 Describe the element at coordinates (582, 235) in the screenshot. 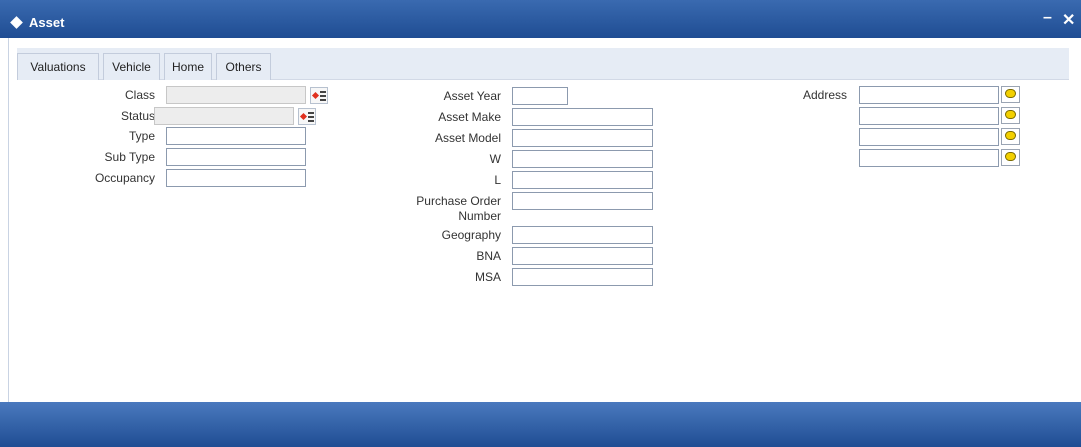

I see `geography-input` at that location.